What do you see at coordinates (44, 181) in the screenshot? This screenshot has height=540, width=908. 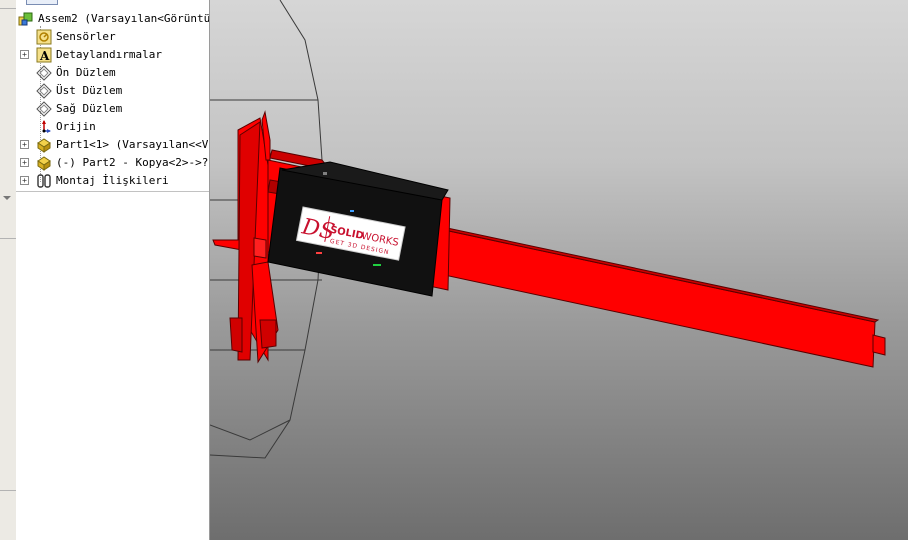 I see `mates-icon` at bounding box center [44, 181].